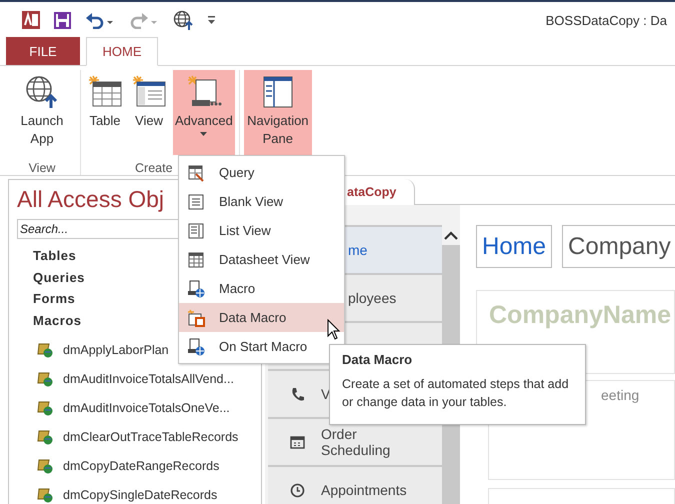 This screenshot has height=504, width=675. What do you see at coordinates (371, 192) in the screenshot?
I see `document-tab-label: ataCopy` at bounding box center [371, 192].